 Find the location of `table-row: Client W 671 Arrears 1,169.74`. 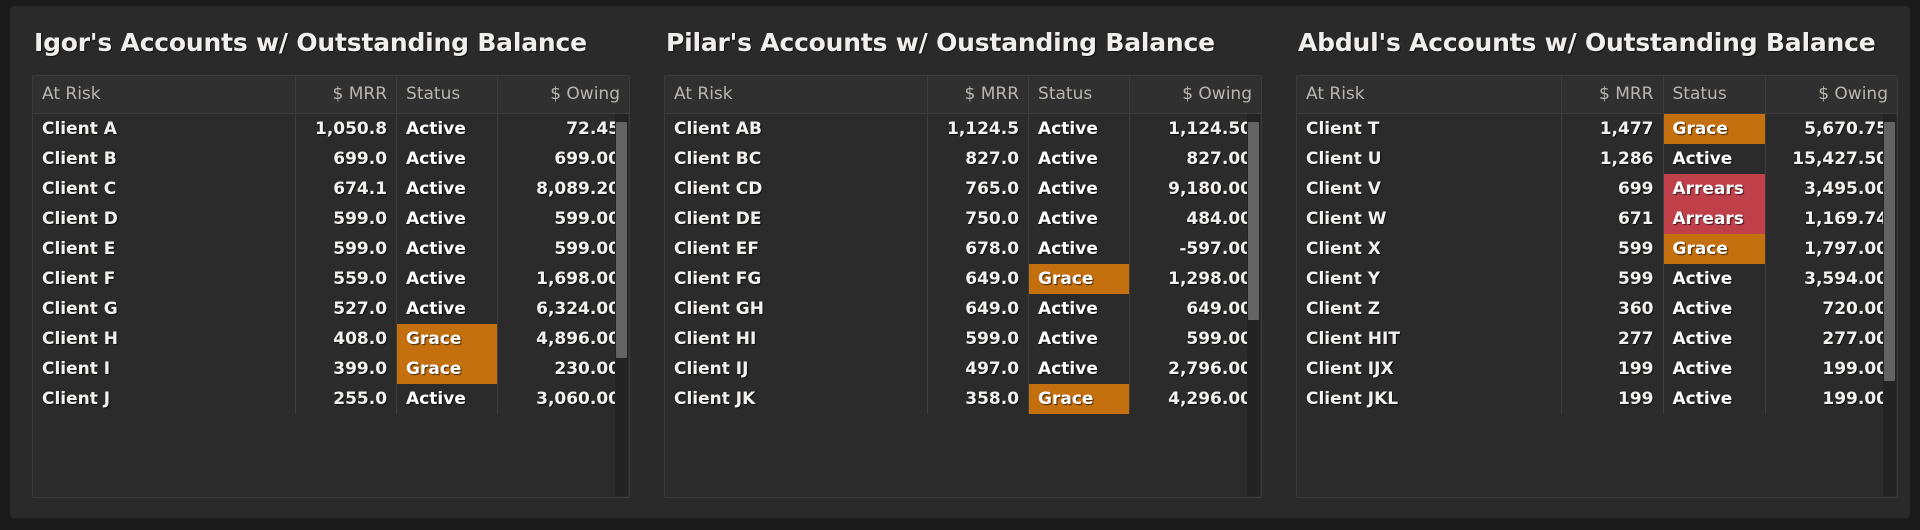

table-row: Client W 671 Arrears 1,169.74 is located at coordinates (1597, 219).